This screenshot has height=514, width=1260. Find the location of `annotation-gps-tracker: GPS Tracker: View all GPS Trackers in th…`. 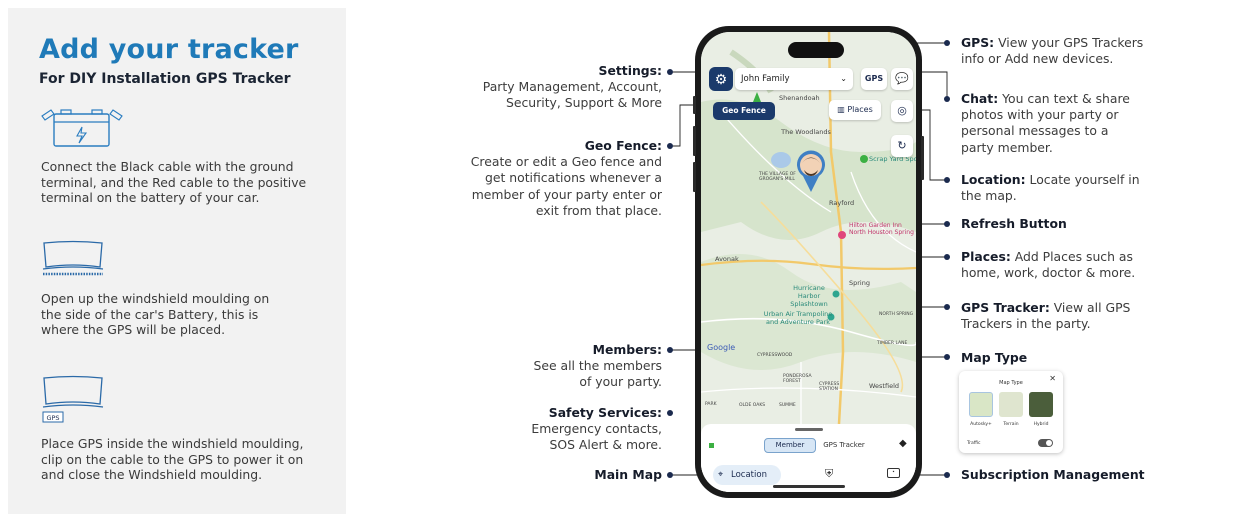

annotation-gps-tracker: GPS Tracker: View all GPS Trackers in th… is located at coordinates (1046, 316).